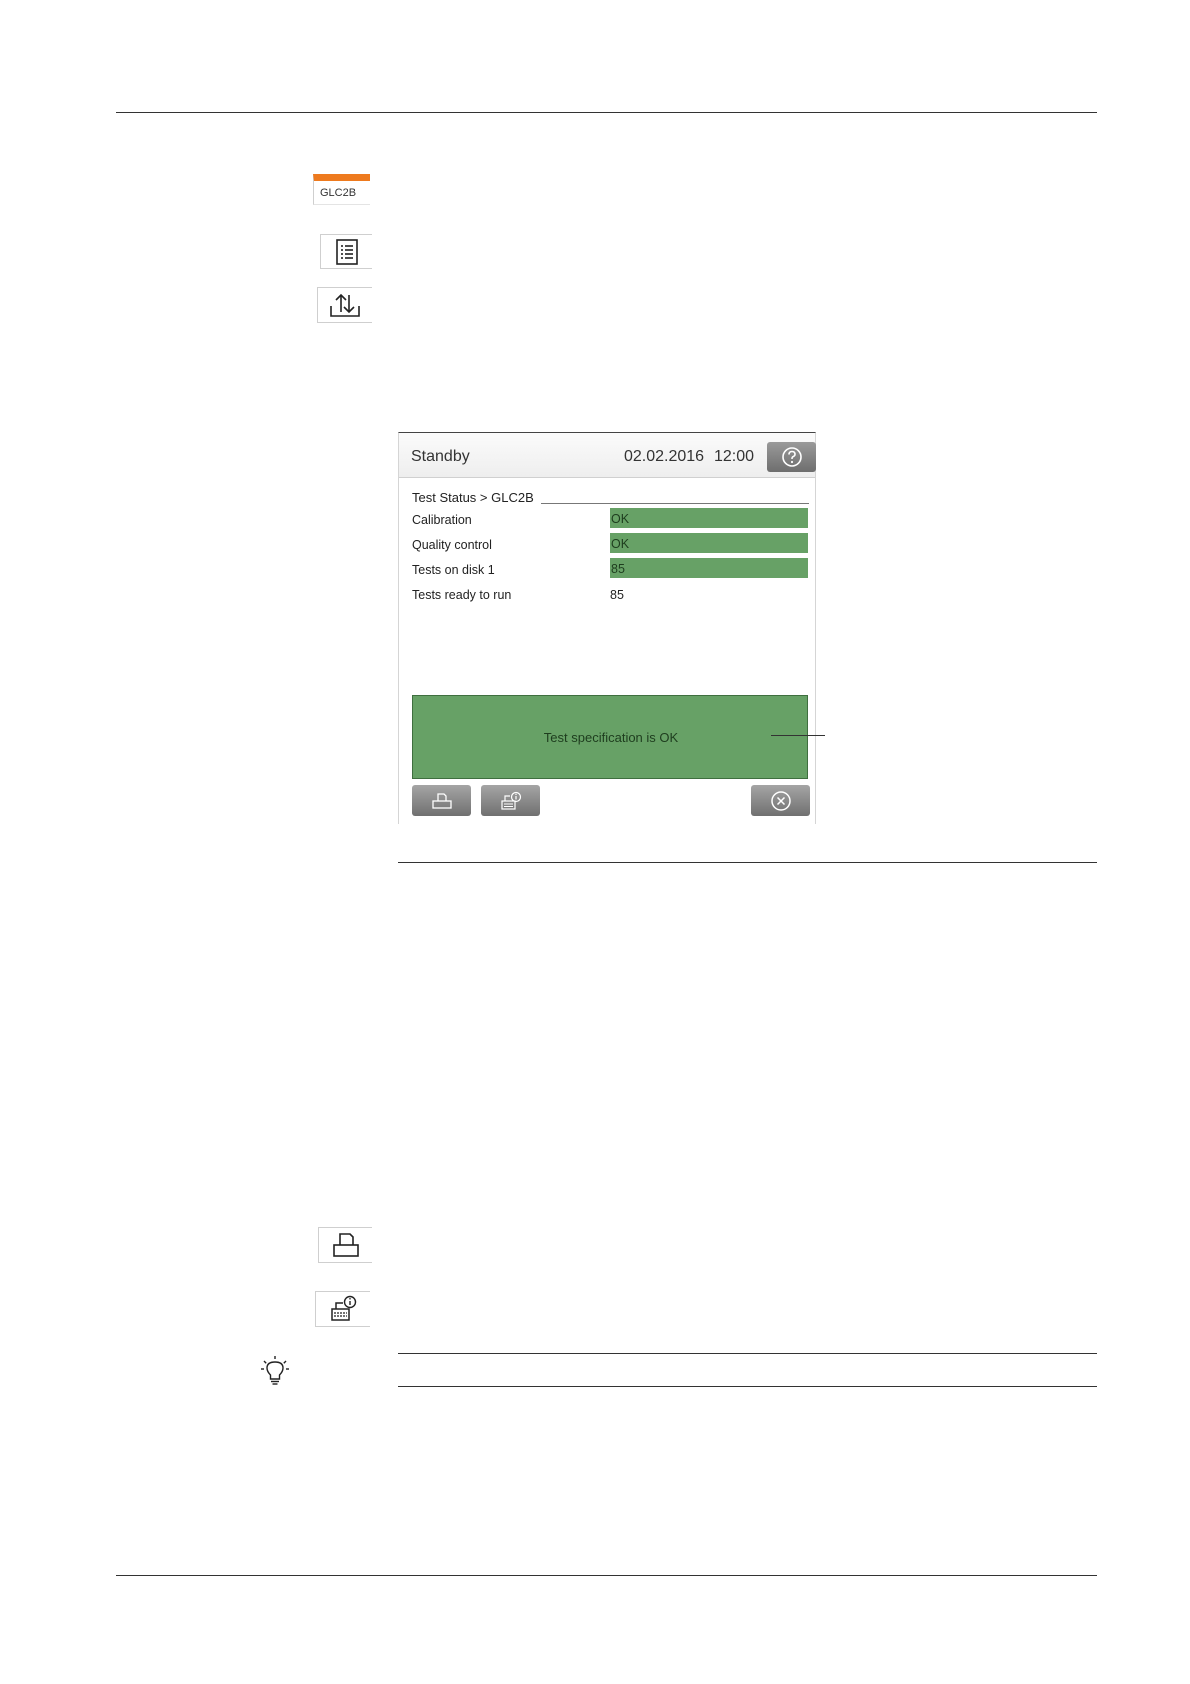 Image resolution: width=1190 pixels, height=1684 pixels. I want to click on top-rule, so click(606, 112).